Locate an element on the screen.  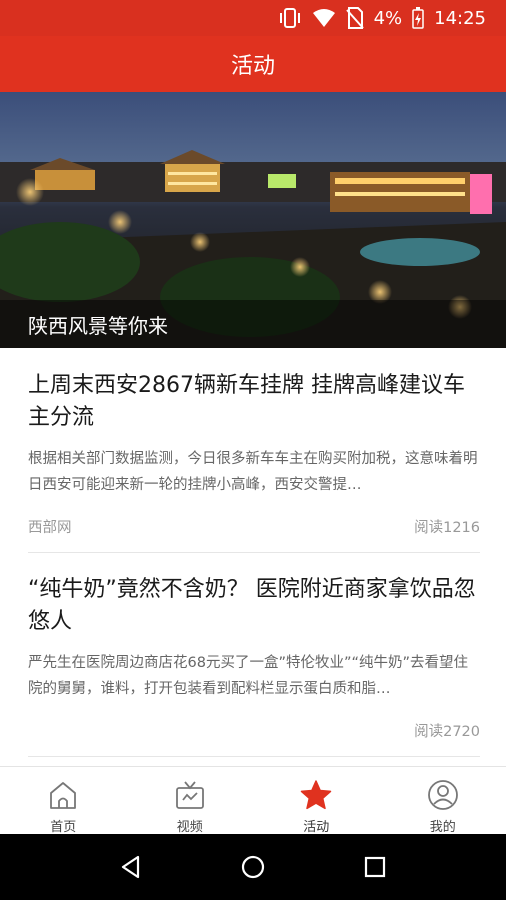
news-meta: 西部网 阅读1216 is located at coordinates (254, 526).